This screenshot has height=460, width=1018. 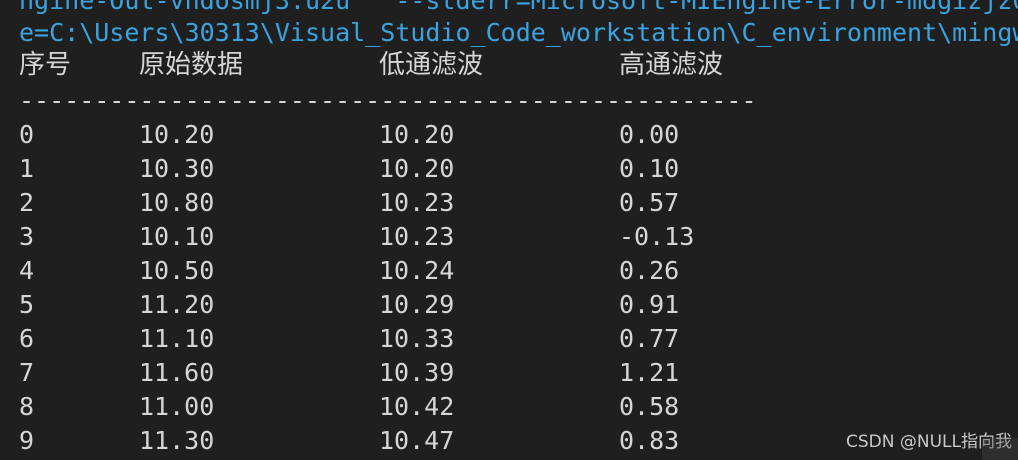 I want to click on cell-index: 0, so click(x=27, y=134).